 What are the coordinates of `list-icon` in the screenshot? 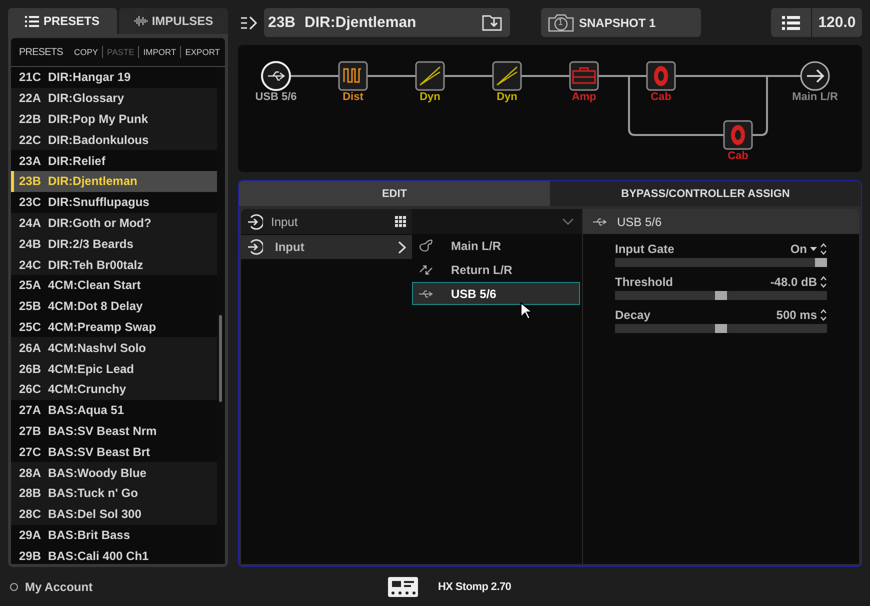 It's located at (32, 21).